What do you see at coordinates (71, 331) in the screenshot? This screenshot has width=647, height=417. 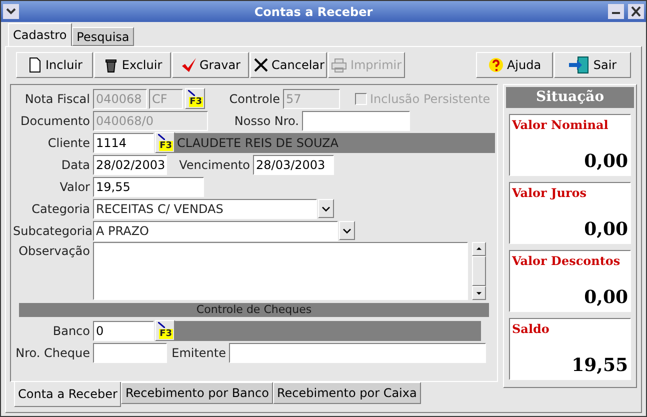 I see `field-label: Banco` at bounding box center [71, 331].